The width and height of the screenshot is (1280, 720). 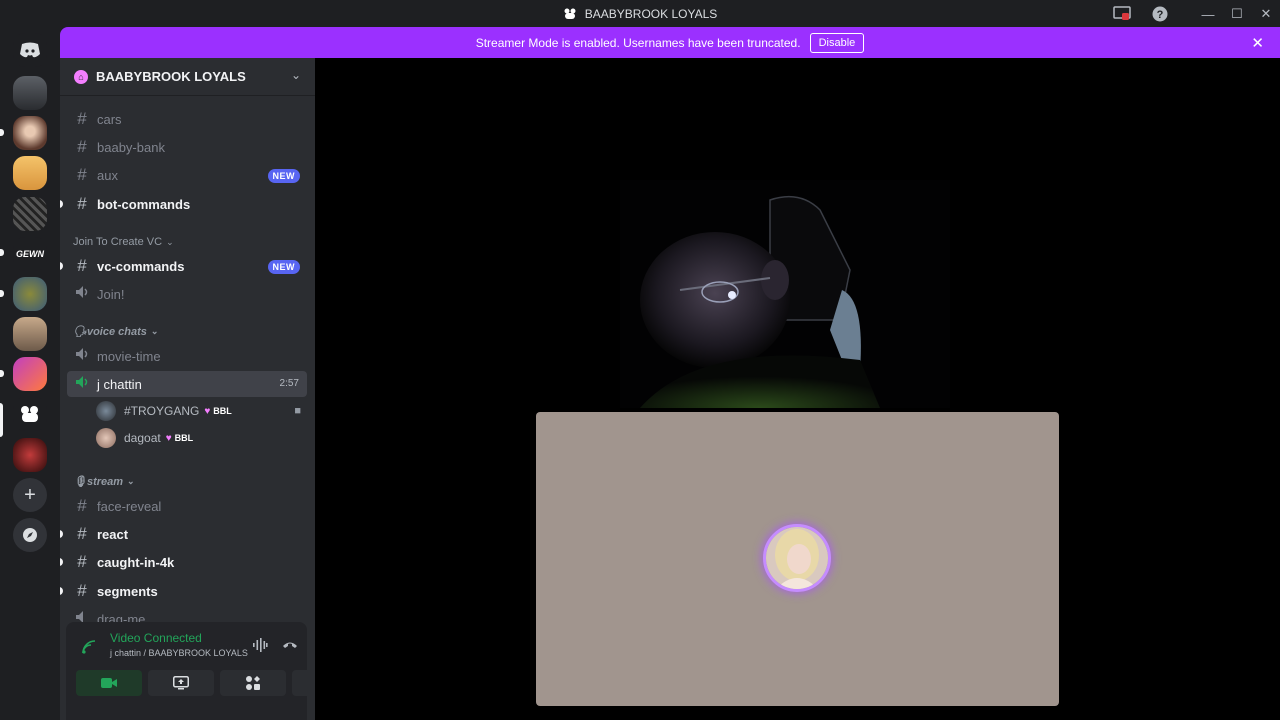 What do you see at coordinates (82, 384) in the screenshot?
I see `speaker-active-icon` at bounding box center [82, 384].